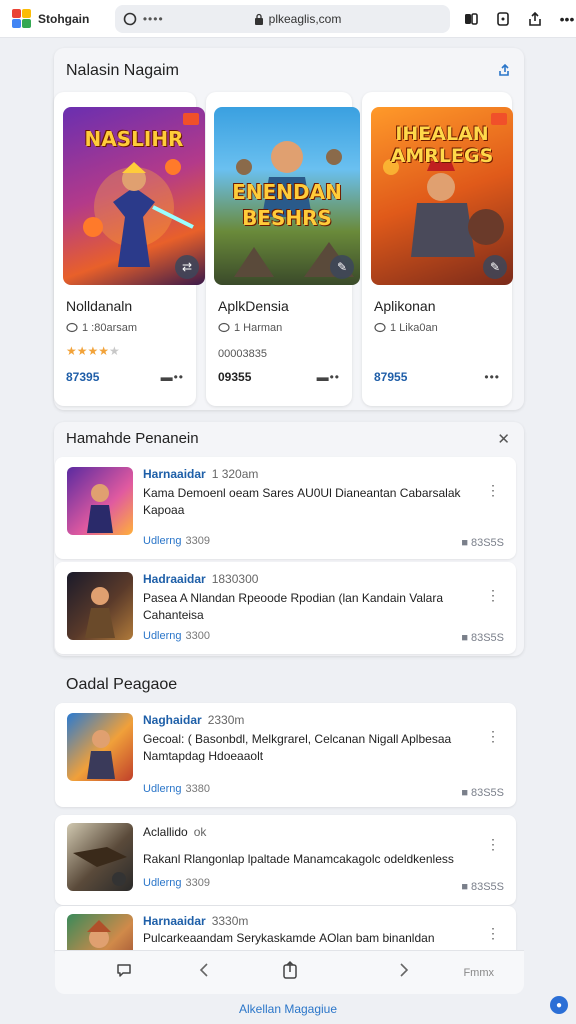  What do you see at coordinates (478, 973) in the screenshot?
I see `bottom-right-label: Fmmx` at bounding box center [478, 973].